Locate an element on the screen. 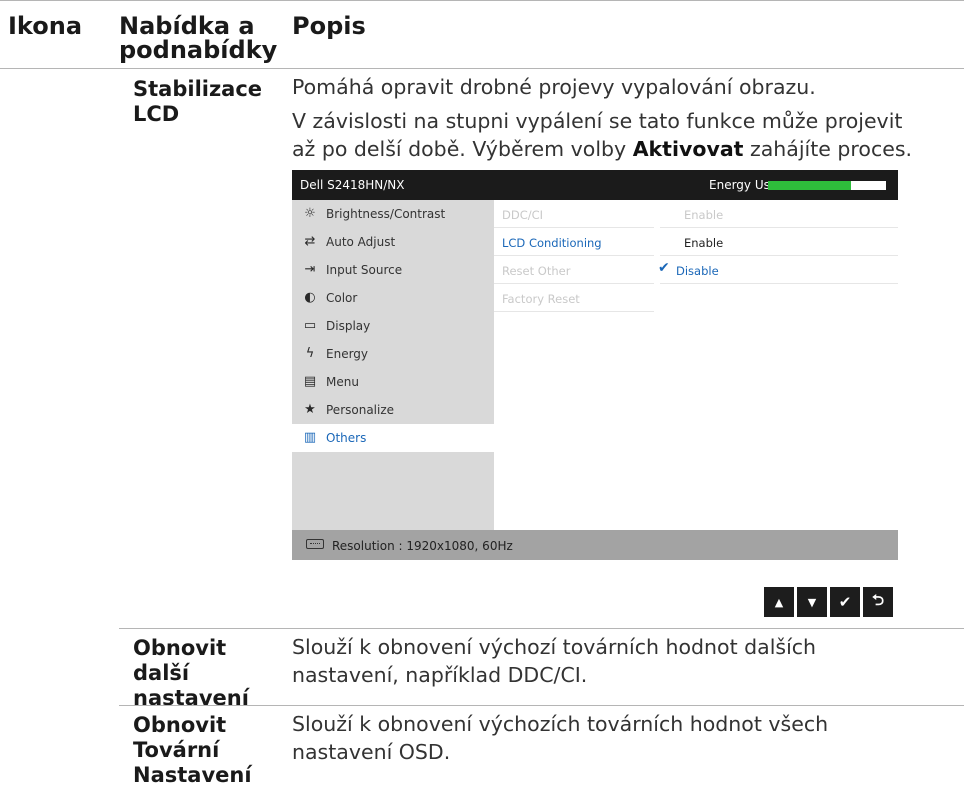  row3-label-line3: Nastavení is located at coordinates (192, 775).